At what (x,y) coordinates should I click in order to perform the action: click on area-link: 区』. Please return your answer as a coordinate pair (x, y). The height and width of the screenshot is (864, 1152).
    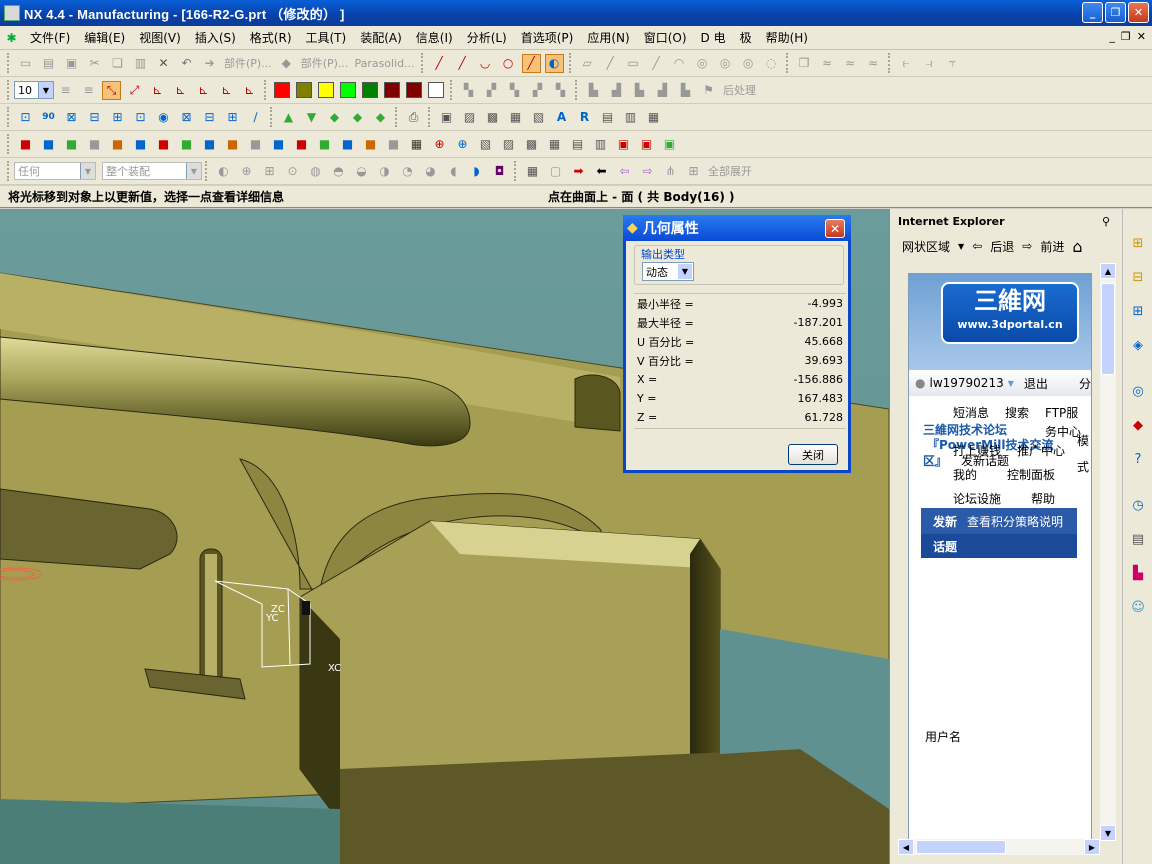
    Looking at the image, I should click on (935, 460).